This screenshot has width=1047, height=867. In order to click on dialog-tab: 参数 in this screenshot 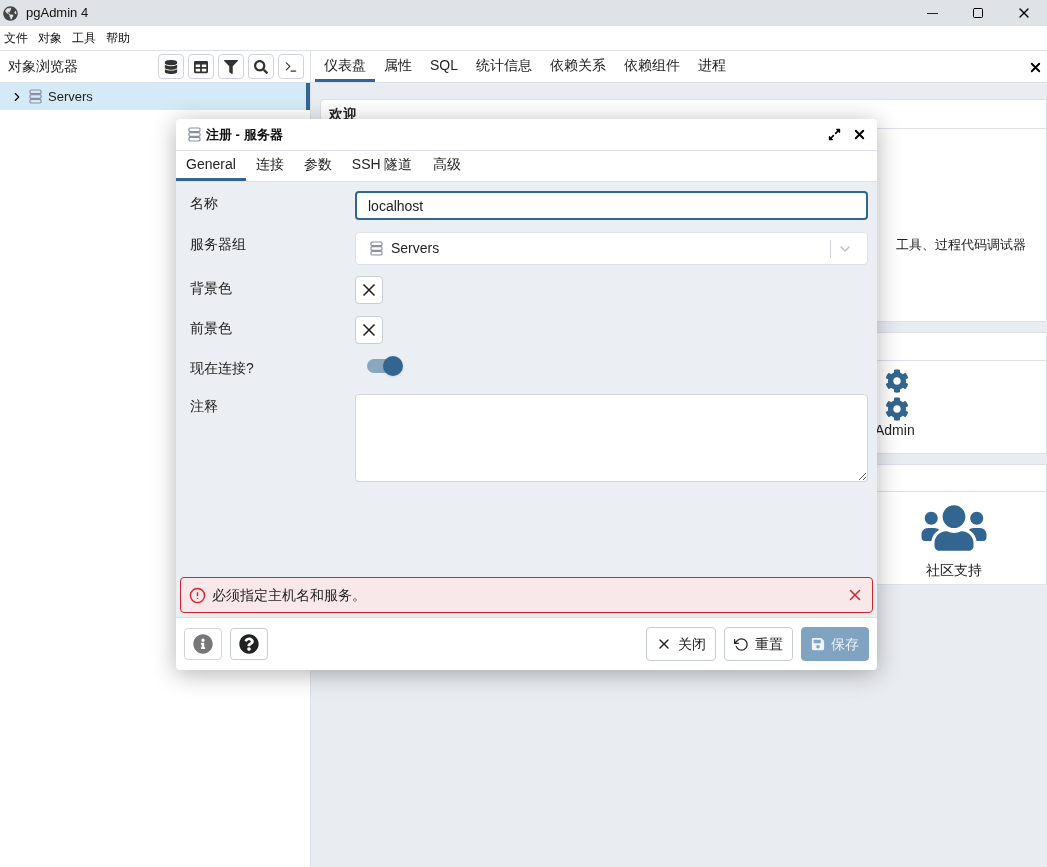, I will do `click(317, 166)`.